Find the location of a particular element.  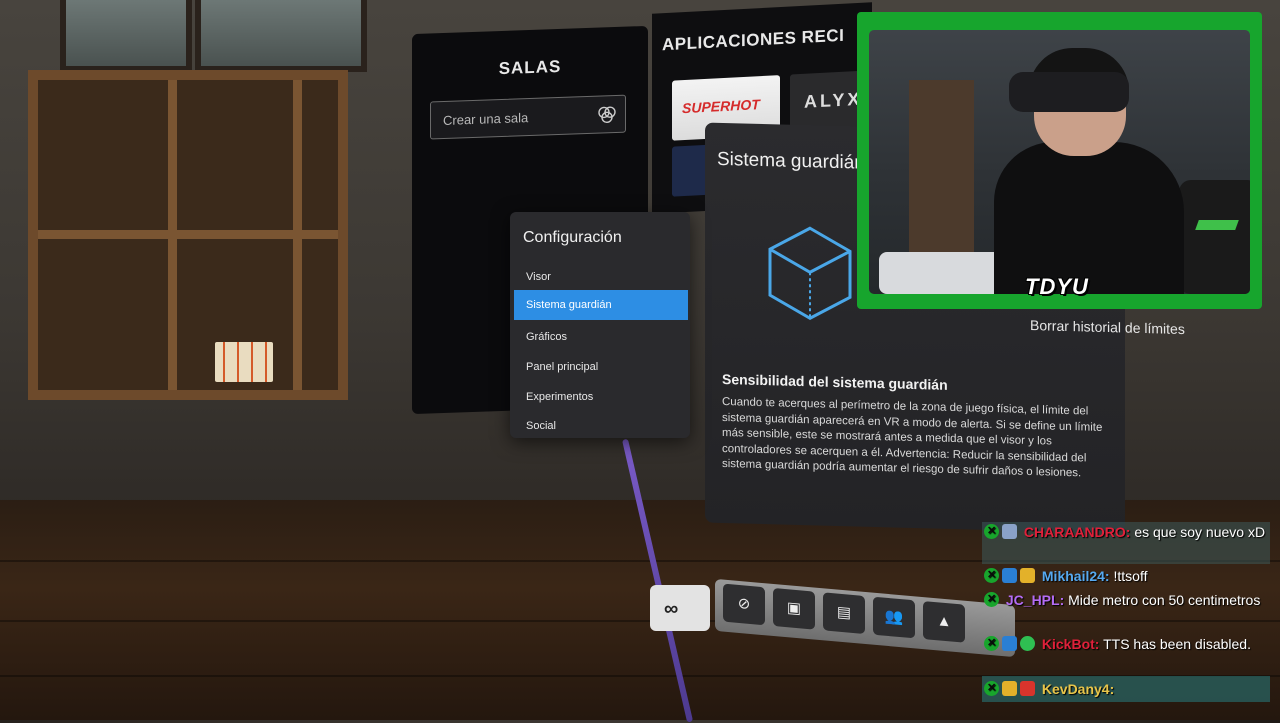

settings-item-guardian: Sistema guardián is located at coordinates (601, 305).